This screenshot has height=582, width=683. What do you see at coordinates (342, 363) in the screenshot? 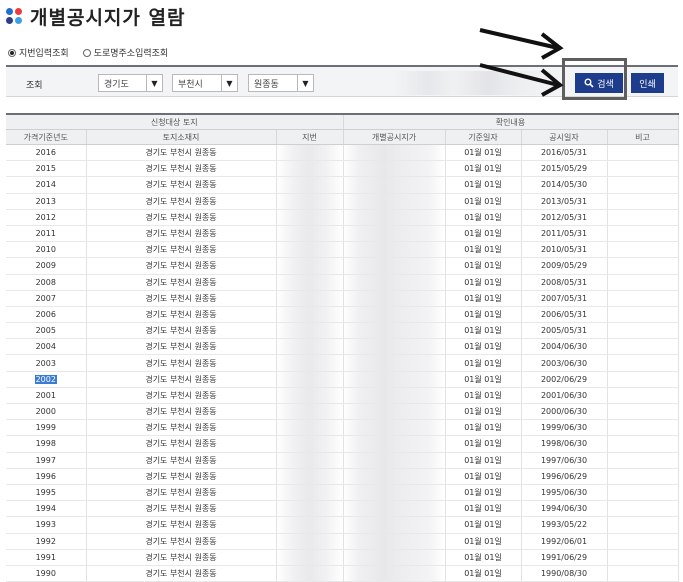
I see `table-row: 2003 경기도 부천시 원종동 01월 01일 2003/06/30` at bounding box center [342, 363].